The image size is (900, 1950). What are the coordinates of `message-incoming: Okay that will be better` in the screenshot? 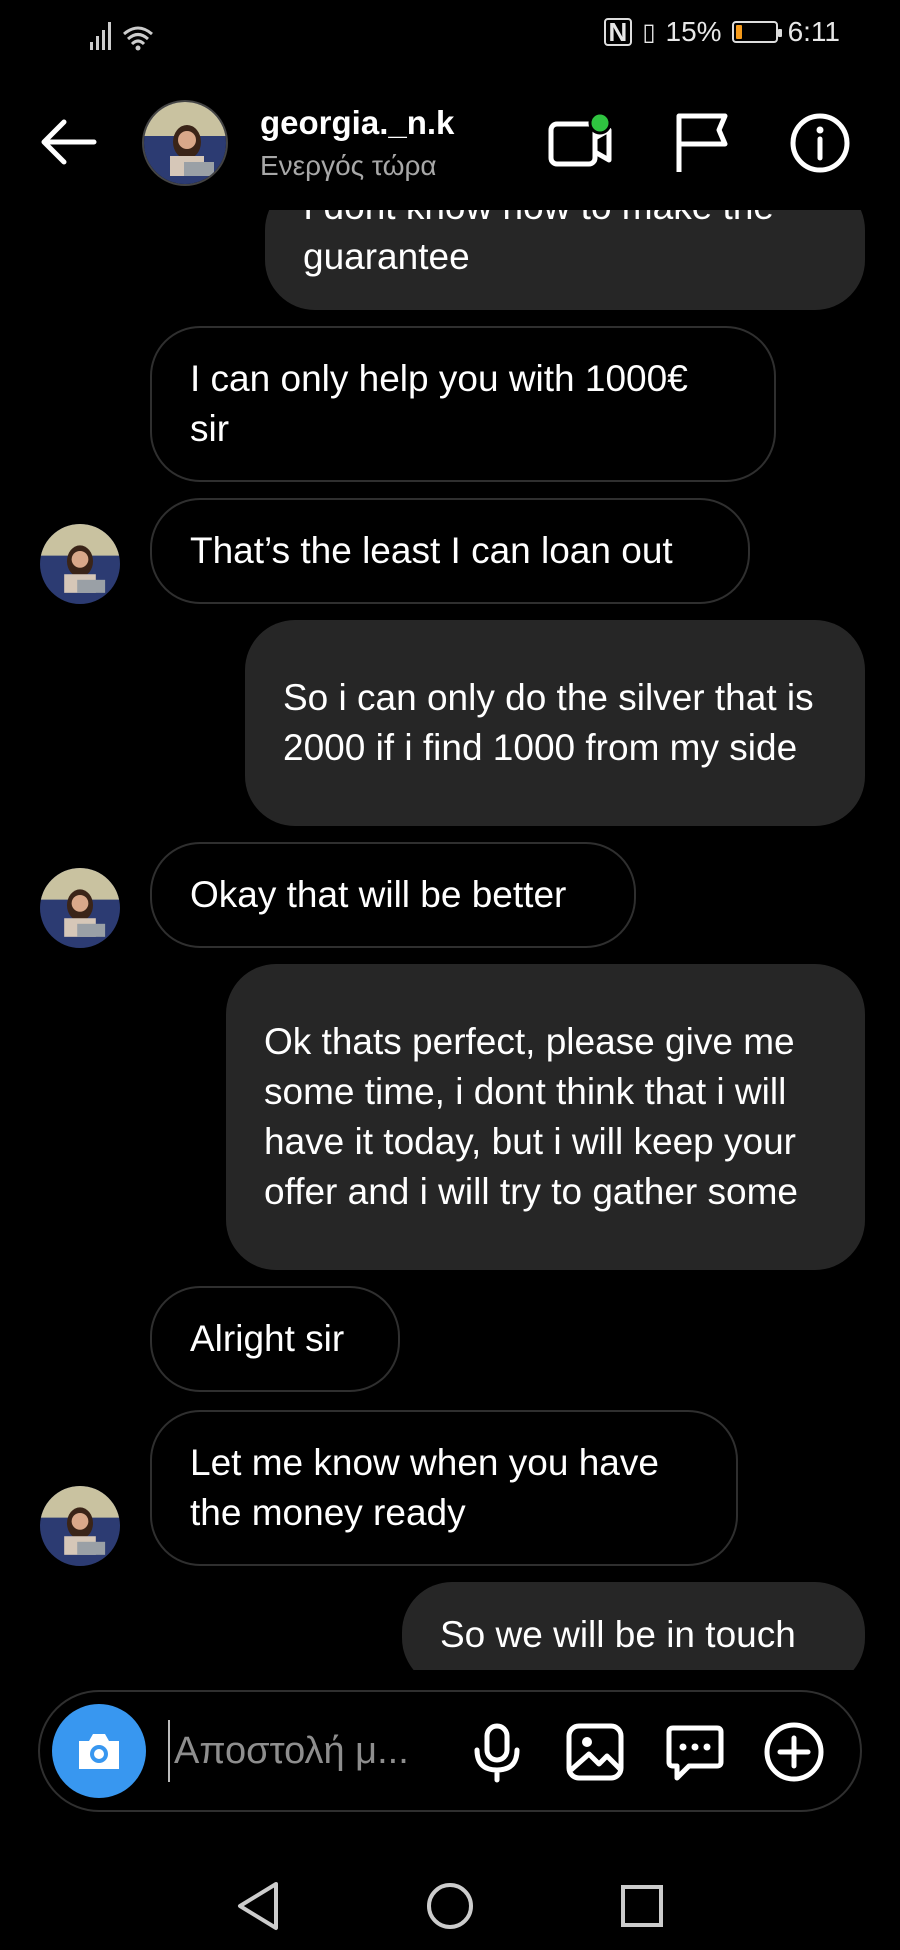 It's located at (393, 895).